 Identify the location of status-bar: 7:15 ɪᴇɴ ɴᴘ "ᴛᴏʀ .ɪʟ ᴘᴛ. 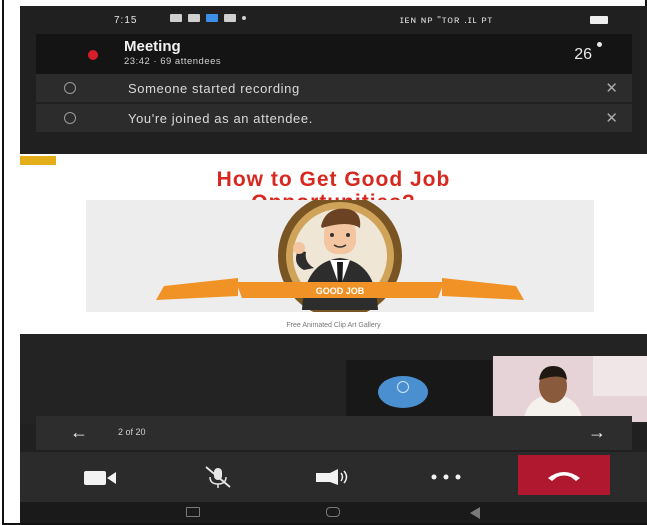
(333, 20).